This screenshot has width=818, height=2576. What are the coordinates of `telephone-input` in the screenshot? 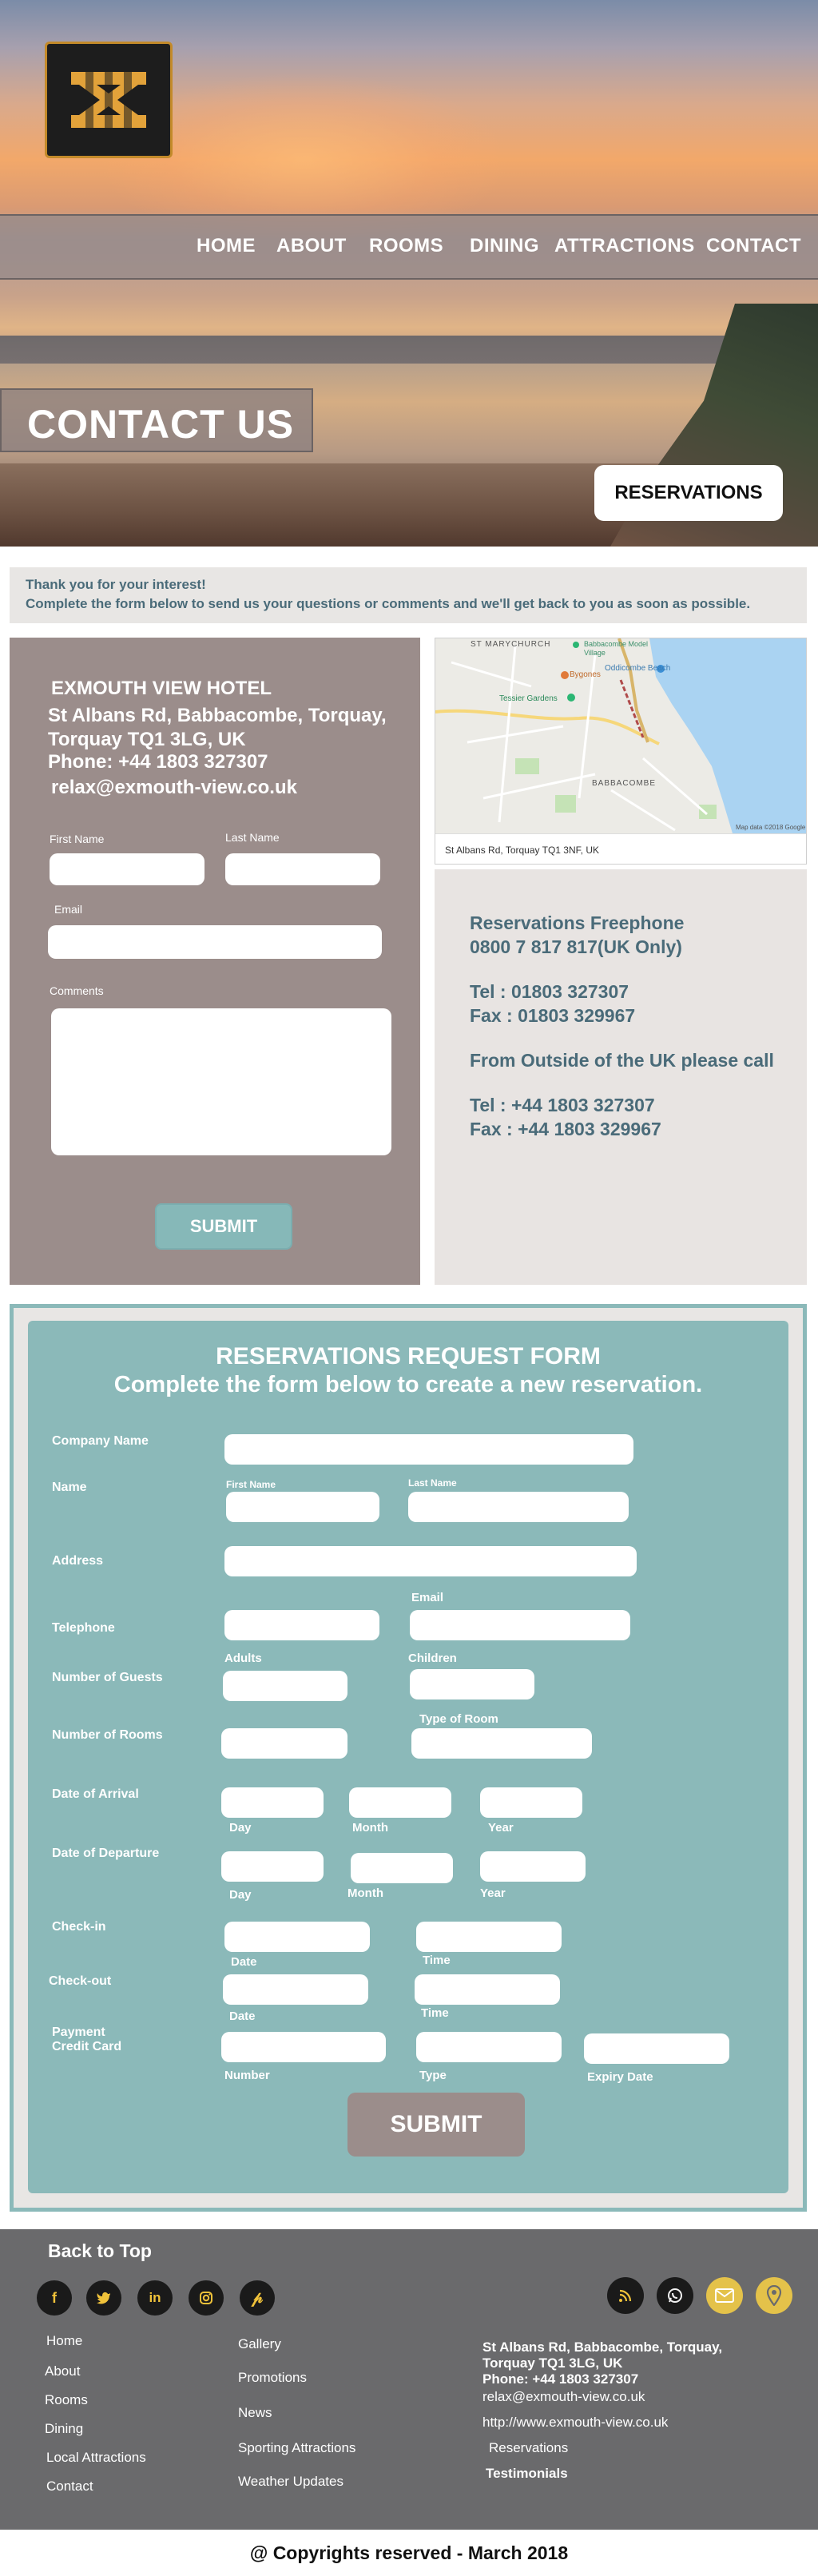 It's located at (301, 1625).